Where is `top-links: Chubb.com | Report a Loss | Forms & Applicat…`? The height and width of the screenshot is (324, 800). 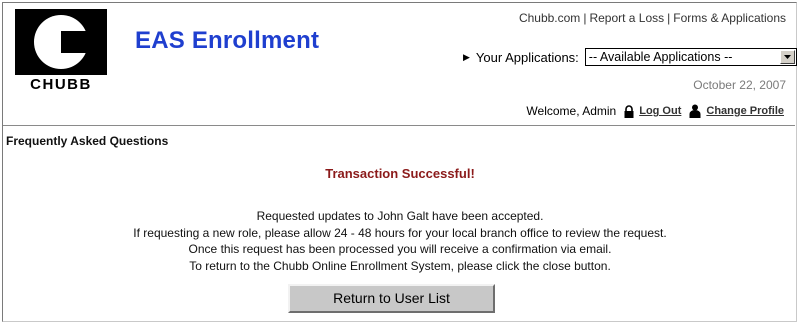
top-links: Chubb.com | Report a Loss | Forms & Applicat… is located at coordinates (652, 18).